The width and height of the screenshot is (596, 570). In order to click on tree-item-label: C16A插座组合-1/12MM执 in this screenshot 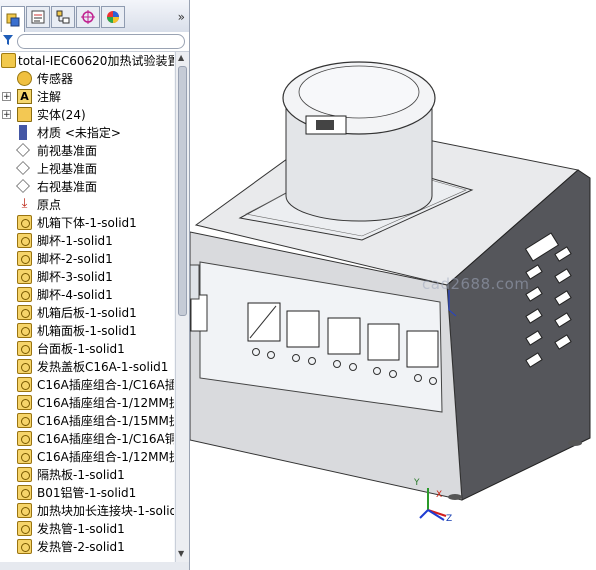, I will do `click(105, 403)`.